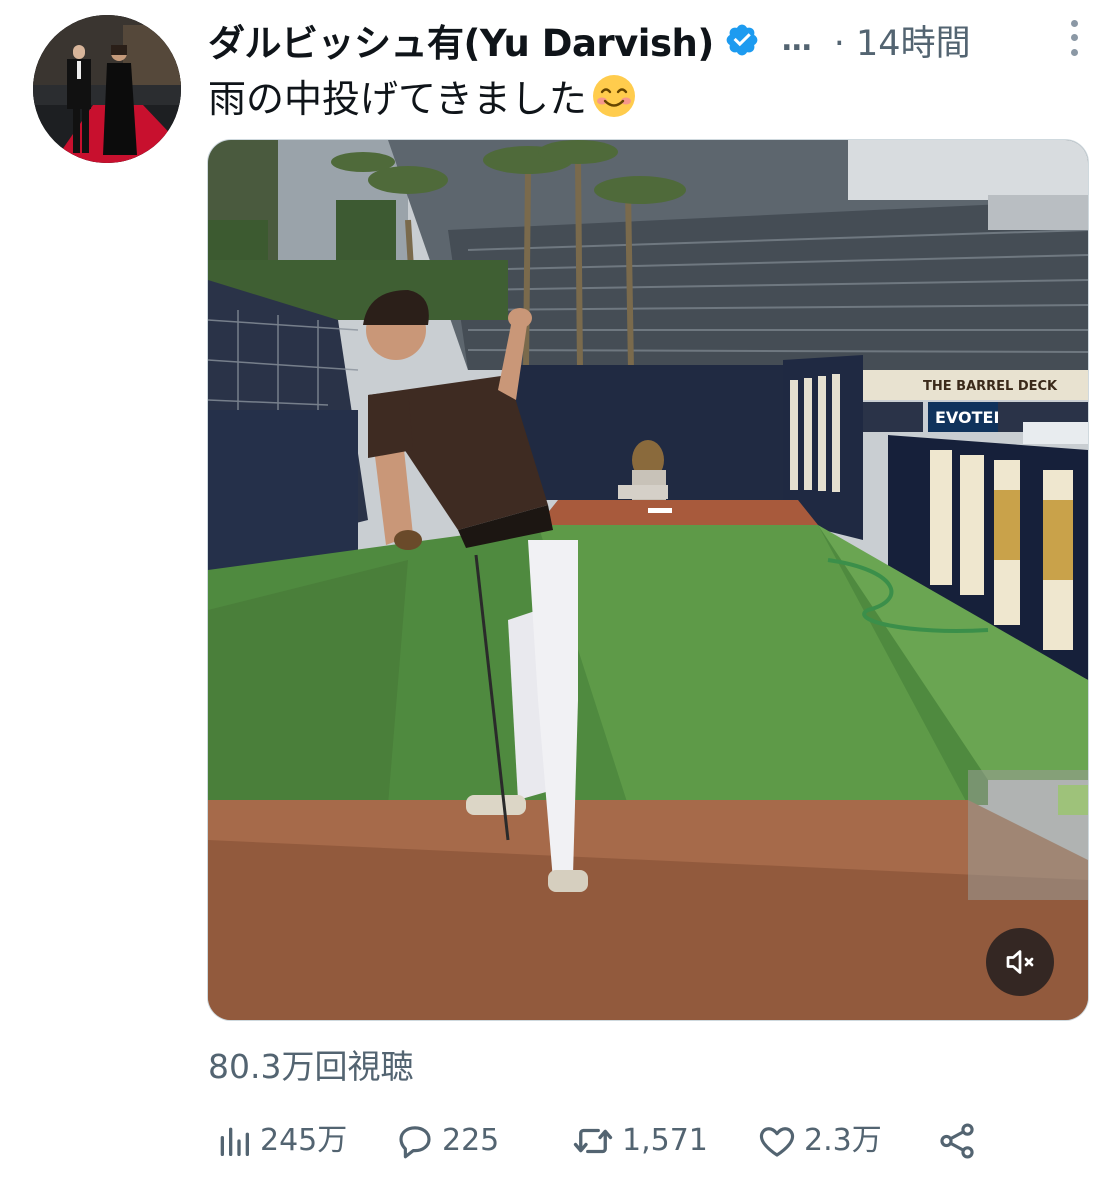 Image resolution: width=1119 pixels, height=1200 pixels. I want to click on share-button, so click(960, 1141).